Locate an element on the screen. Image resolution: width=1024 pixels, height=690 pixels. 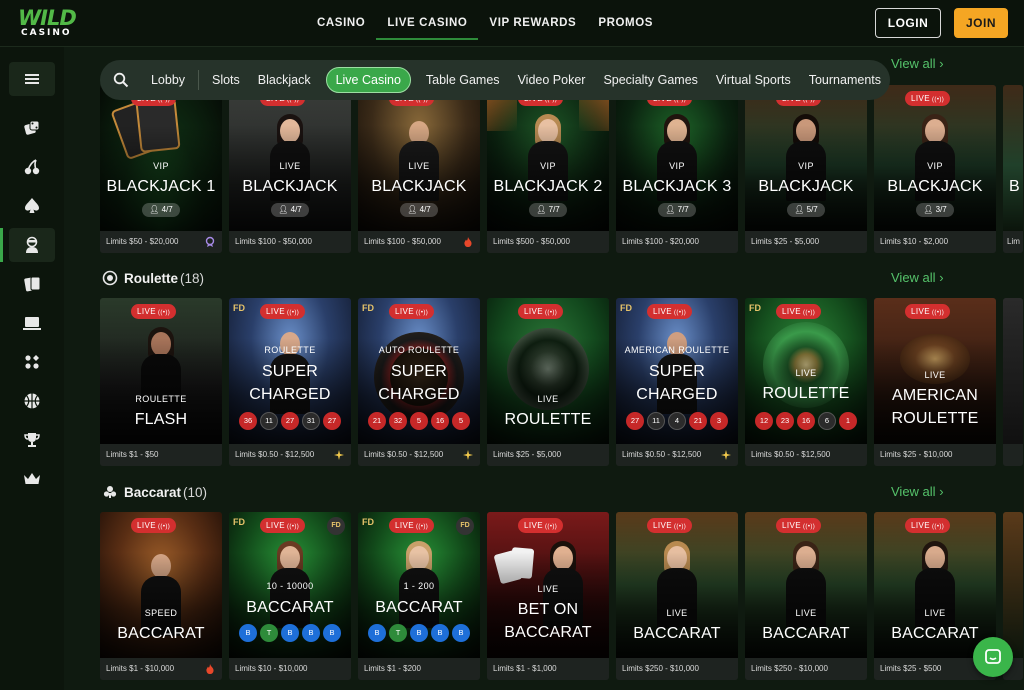
baccarat-view-all-link: View all › is located at coordinates (917, 491).